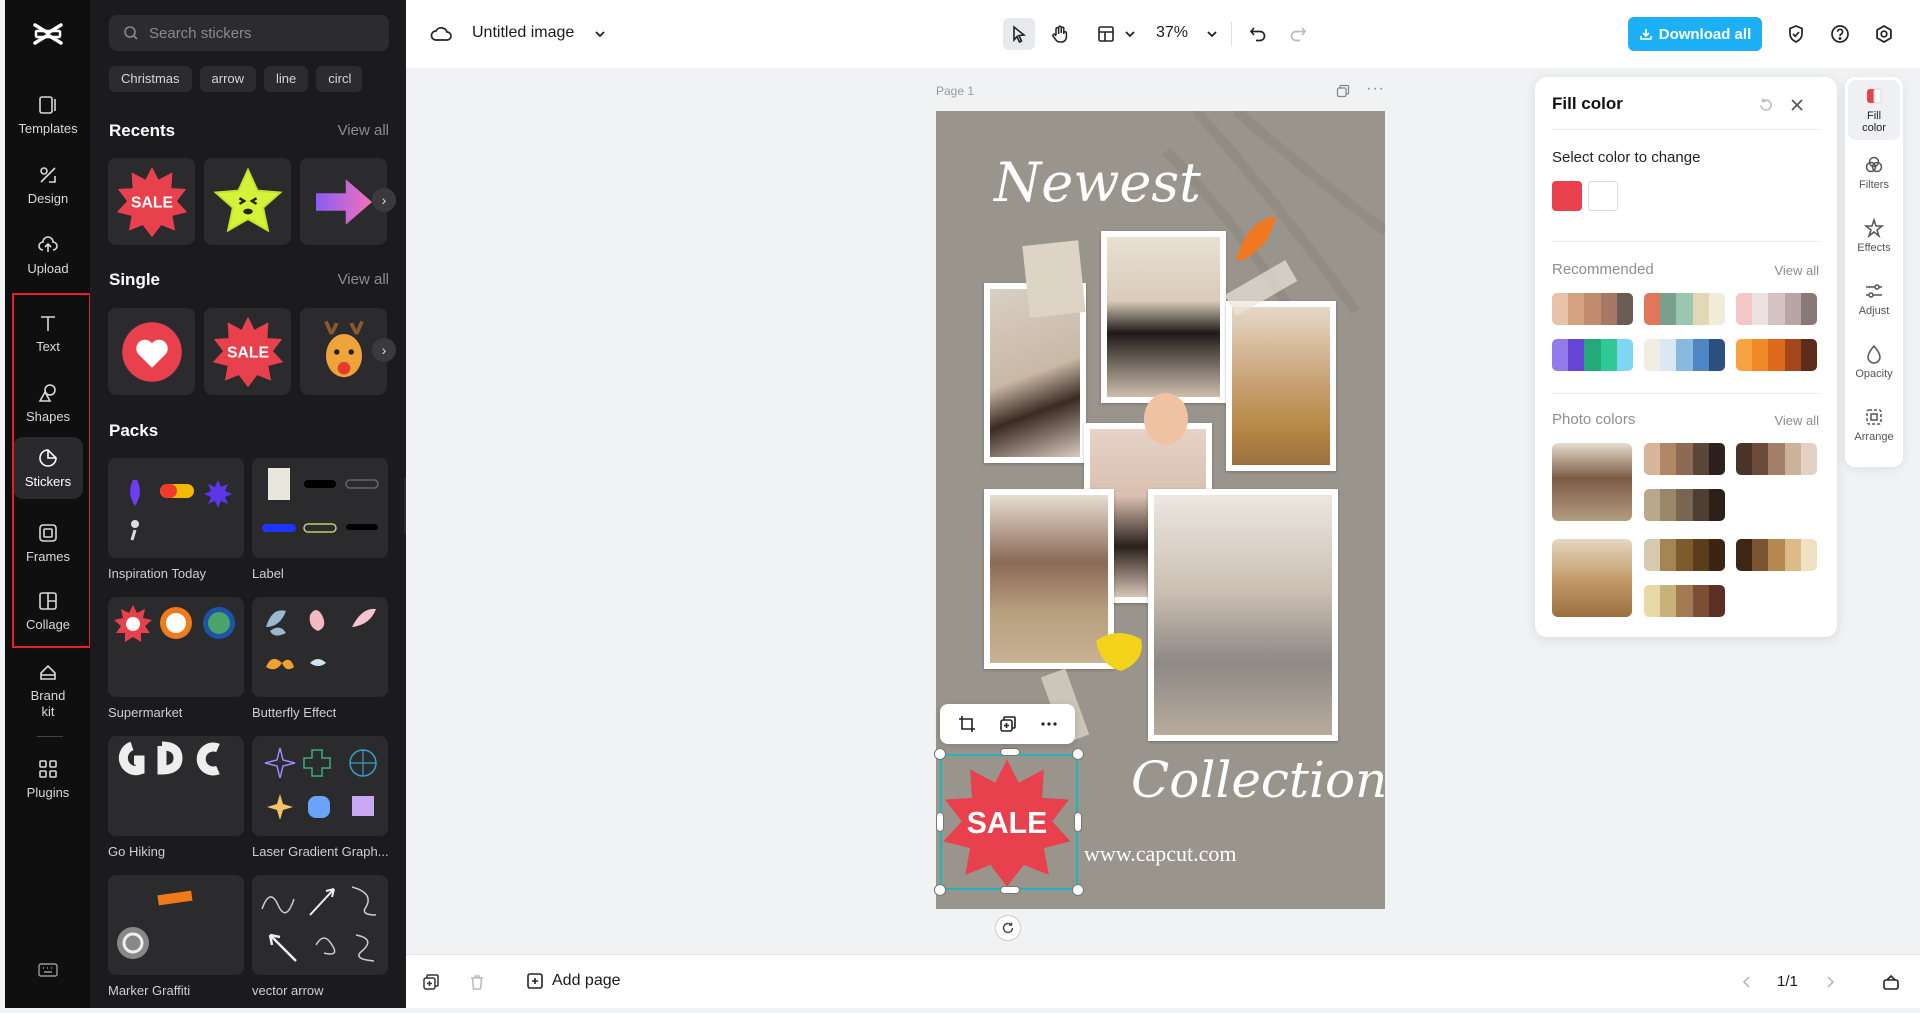 This screenshot has width=1920, height=1013. What do you see at coordinates (151, 201) in the screenshot?
I see `sticker-sale-recent: SALE` at bounding box center [151, 201].